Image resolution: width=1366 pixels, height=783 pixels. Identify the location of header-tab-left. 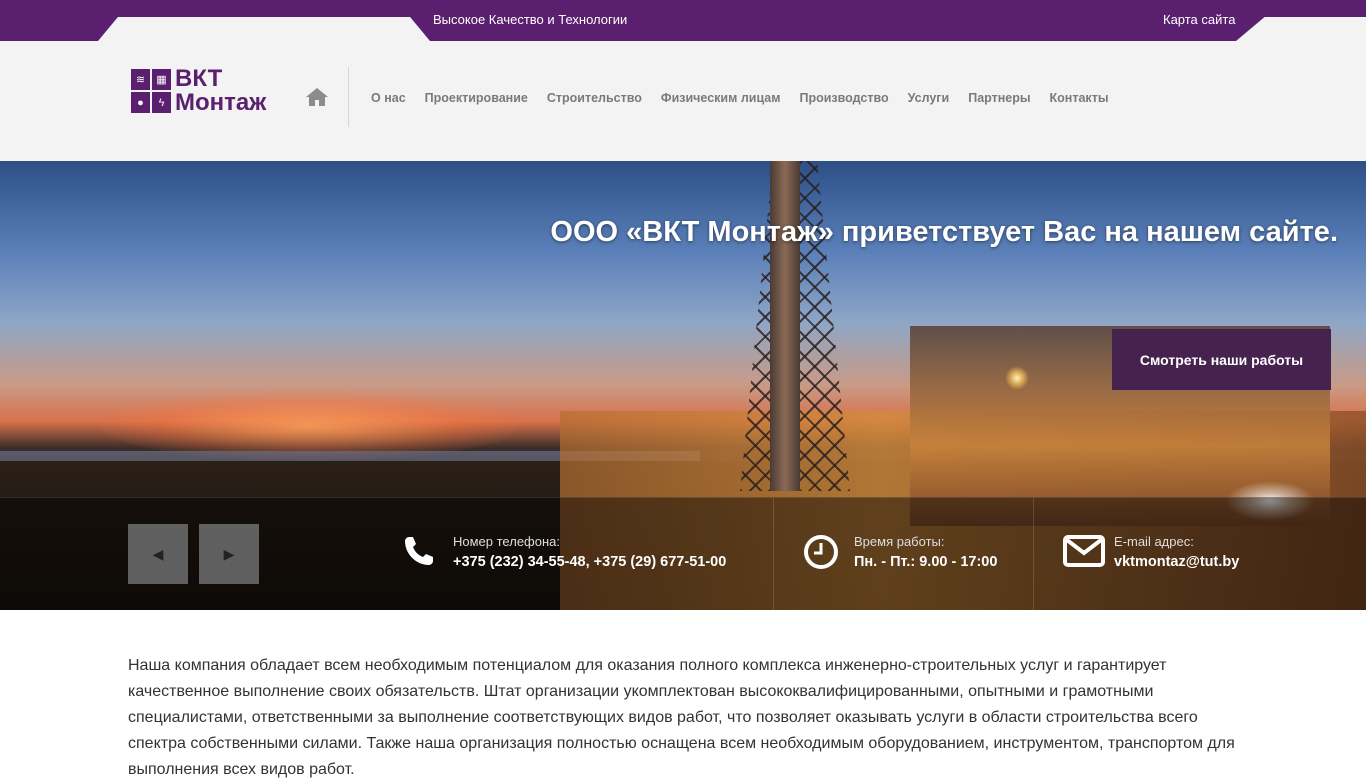
(264, 29).